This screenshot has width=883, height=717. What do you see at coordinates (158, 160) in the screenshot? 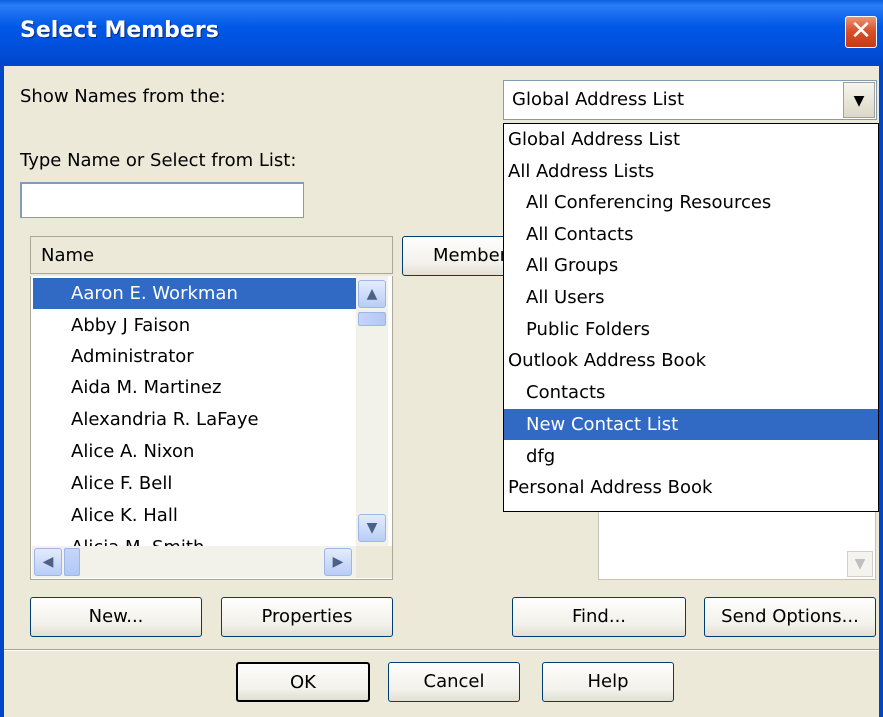
I see `search-label: Type Name or Select from List:` at bounding box center [158, 160].